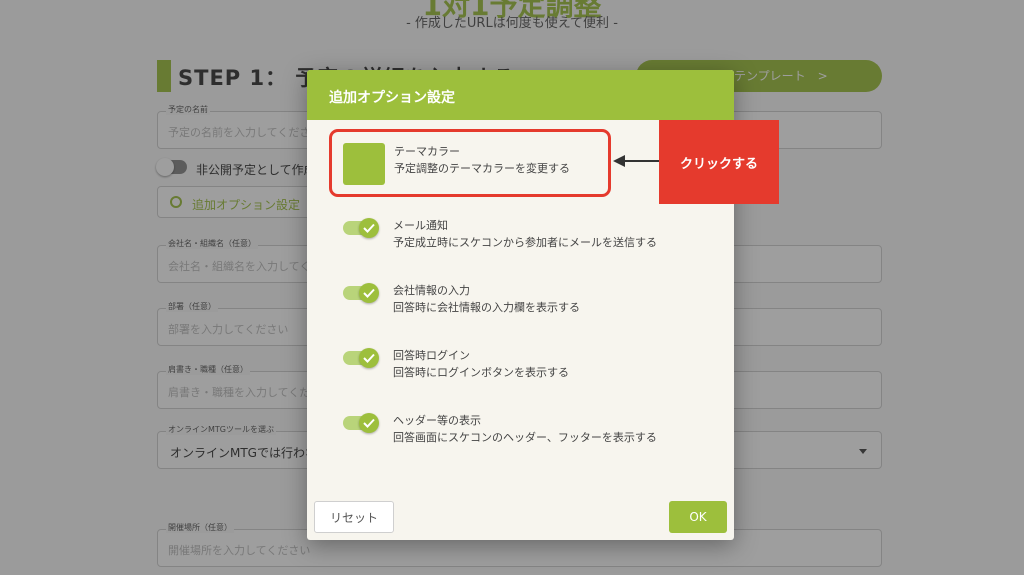 The width and height of the screenshot is (1024, 575). What do you see at coordinates (420, 225) in the screenshot?
I see `option-title: メール通知` at bounding box center [420, 225].